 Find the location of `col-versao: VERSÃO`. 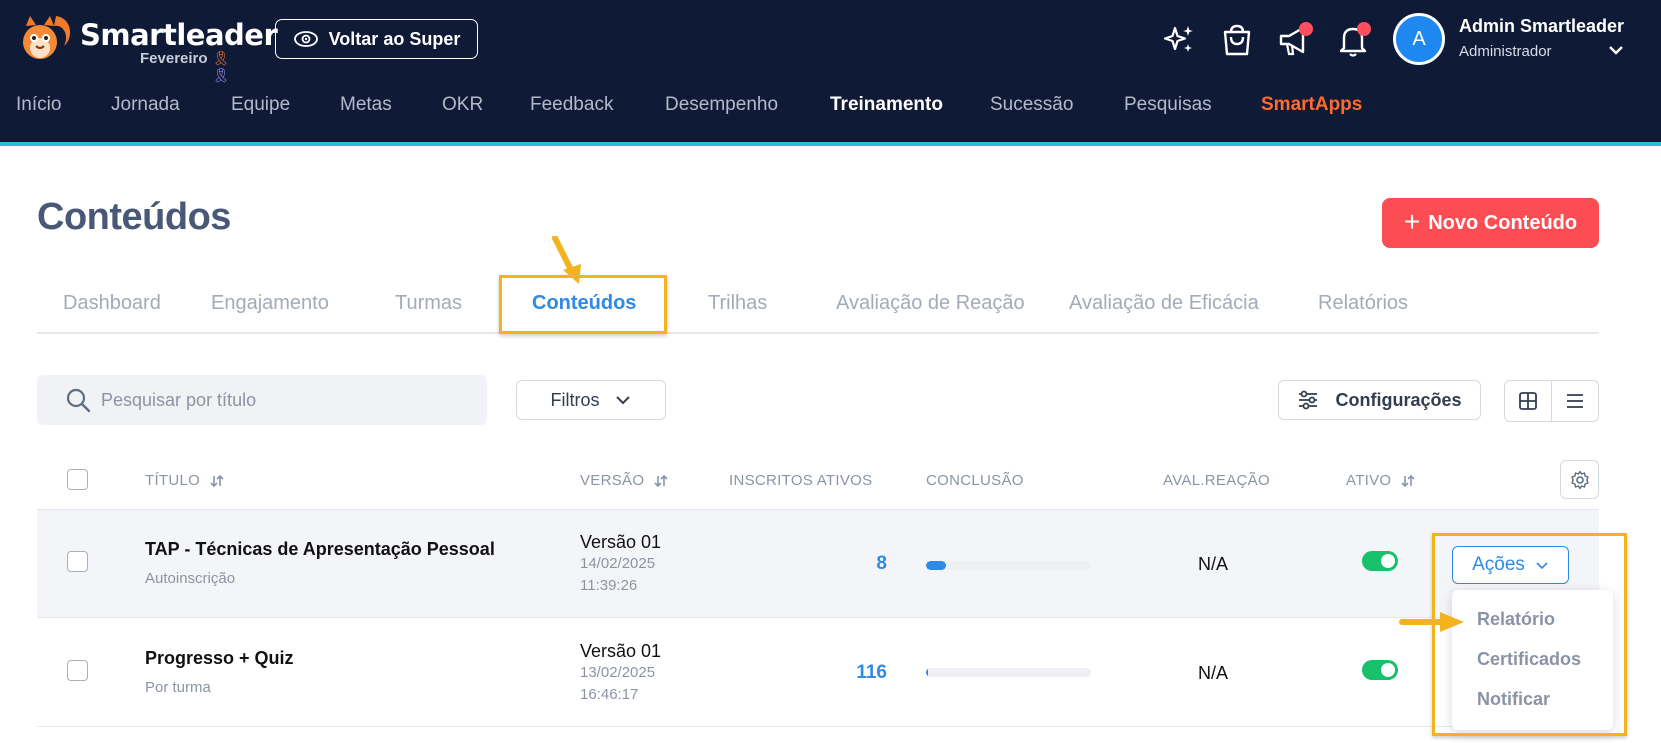

col-versao: VERSÃO is located at coordinates (624, 480).